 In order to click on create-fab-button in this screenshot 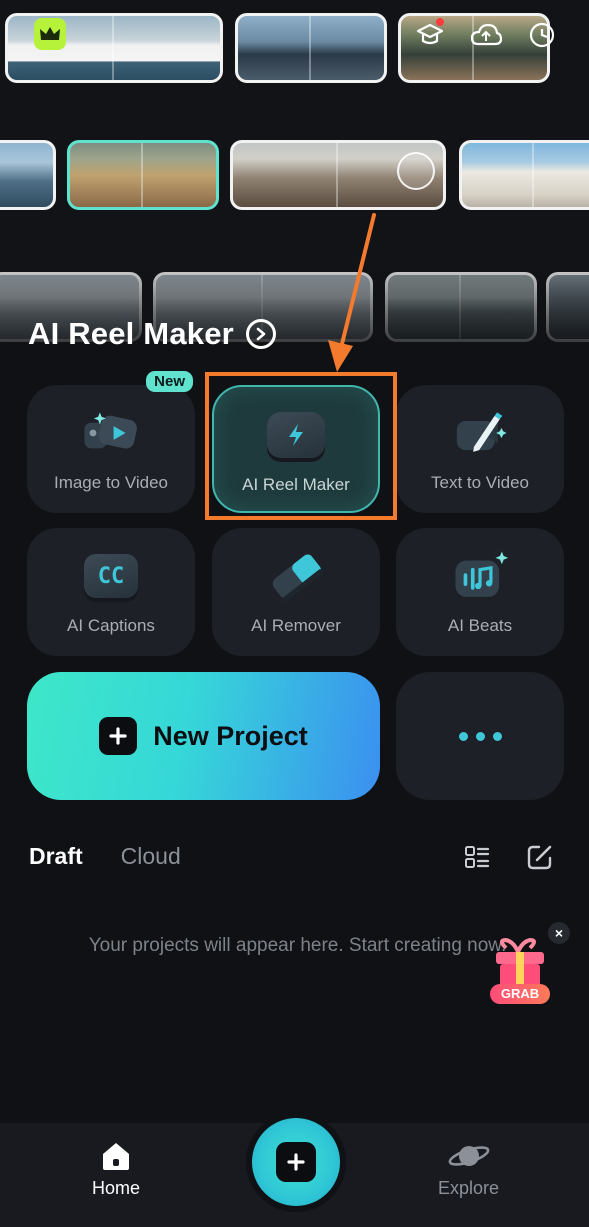, I will do `click(296, 1162)`.